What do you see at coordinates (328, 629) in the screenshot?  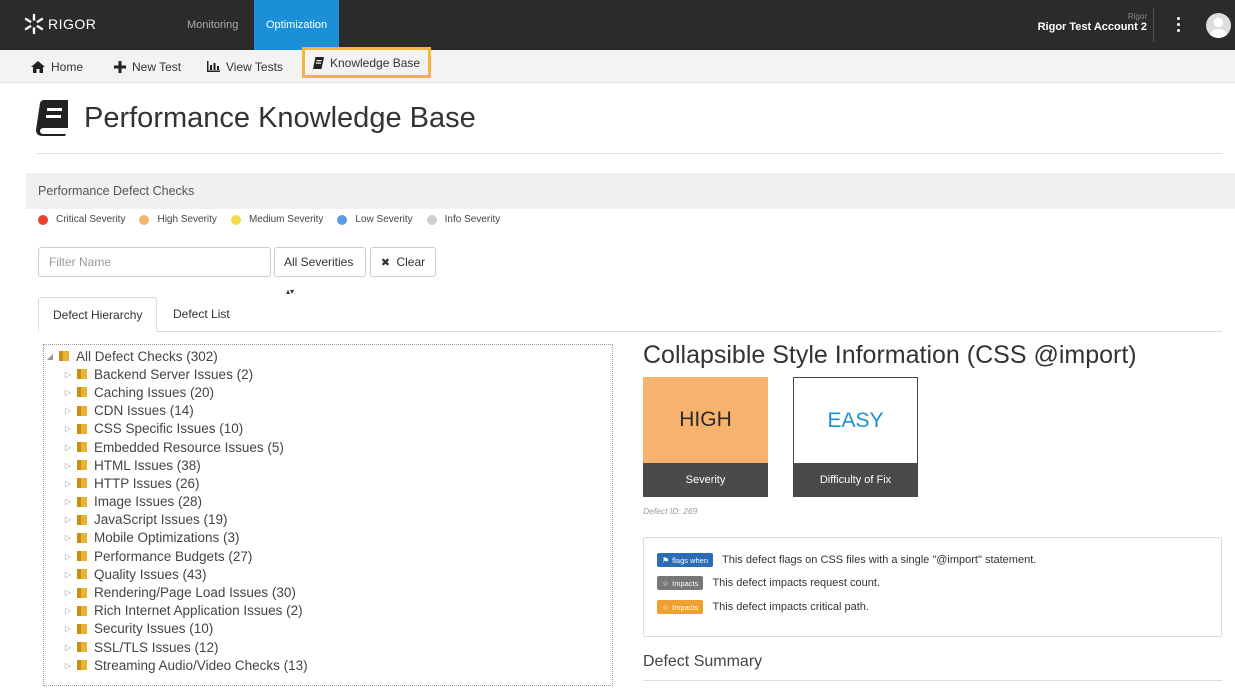 I see `tree-item: ▷ Security Issues (10)` at bounding box center [328, 629].